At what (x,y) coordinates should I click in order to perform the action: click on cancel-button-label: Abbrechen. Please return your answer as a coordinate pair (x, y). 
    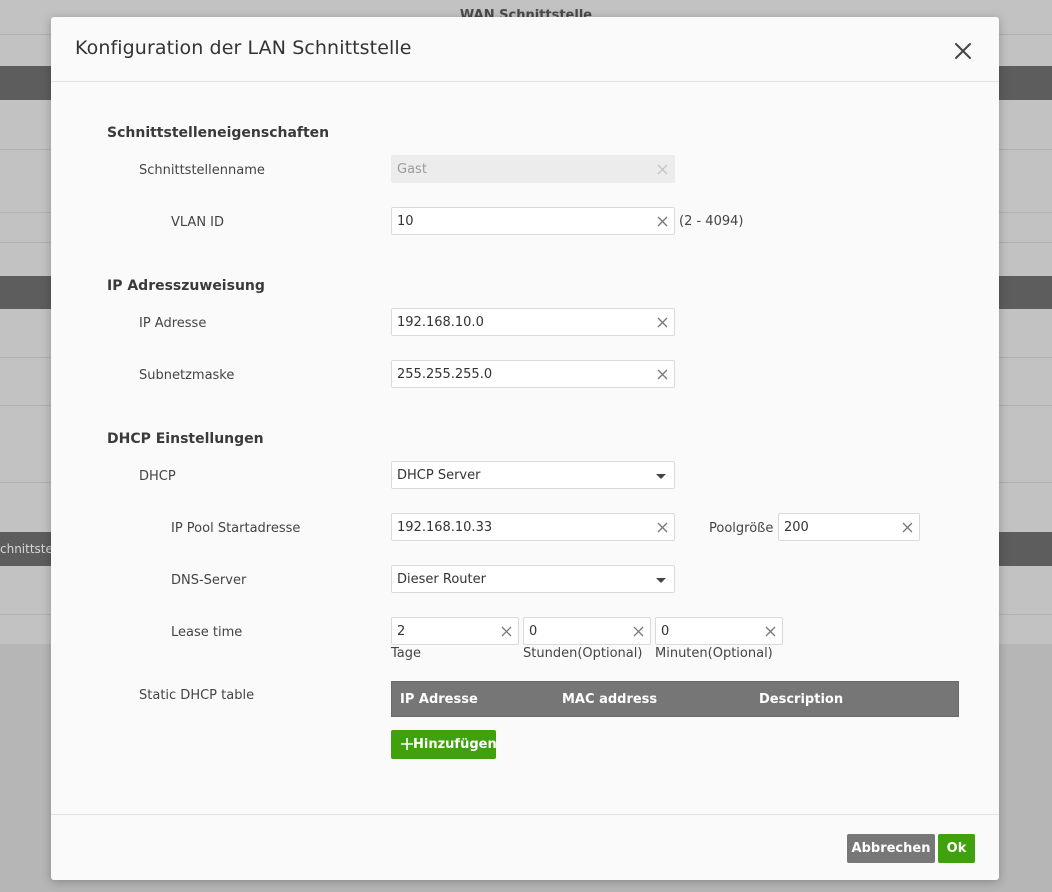
    Looking at the image, I should click on (891, 848).